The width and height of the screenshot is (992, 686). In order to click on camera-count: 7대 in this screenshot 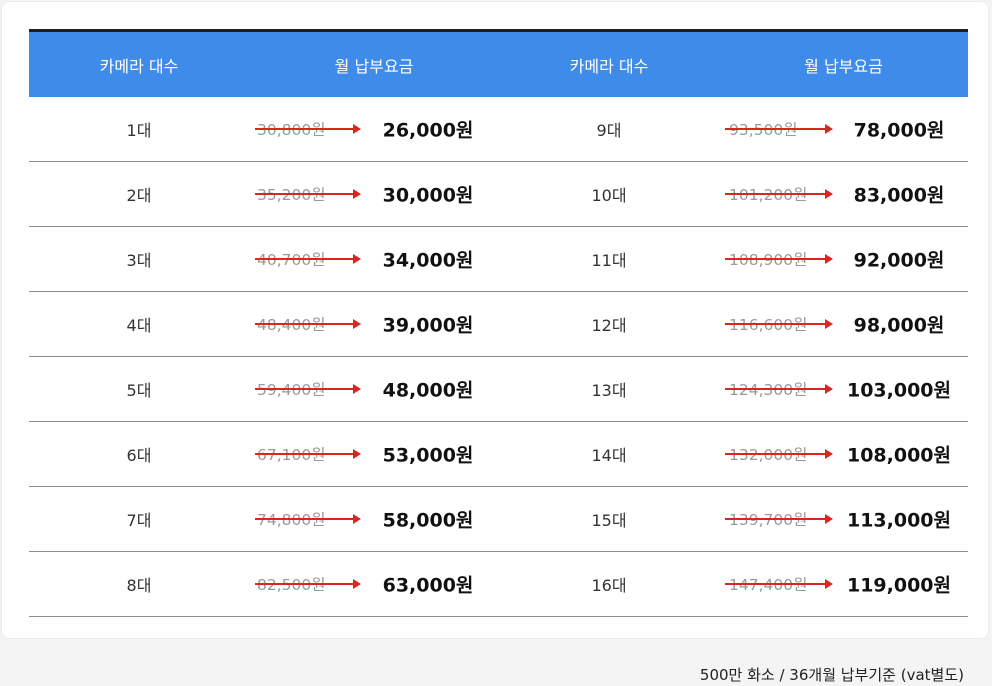, I will do `click(139, 520)`.